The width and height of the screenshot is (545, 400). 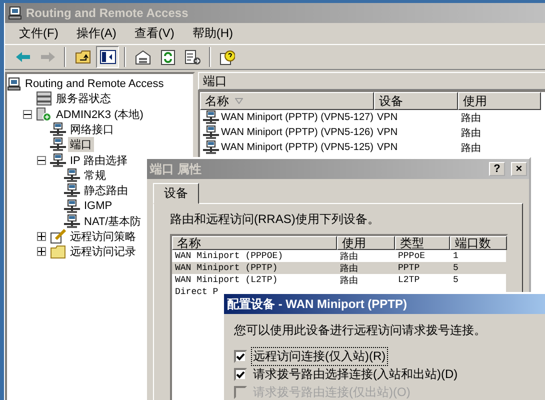 I want to click on menu-item: 文件(F), so click(x=38, y=33).